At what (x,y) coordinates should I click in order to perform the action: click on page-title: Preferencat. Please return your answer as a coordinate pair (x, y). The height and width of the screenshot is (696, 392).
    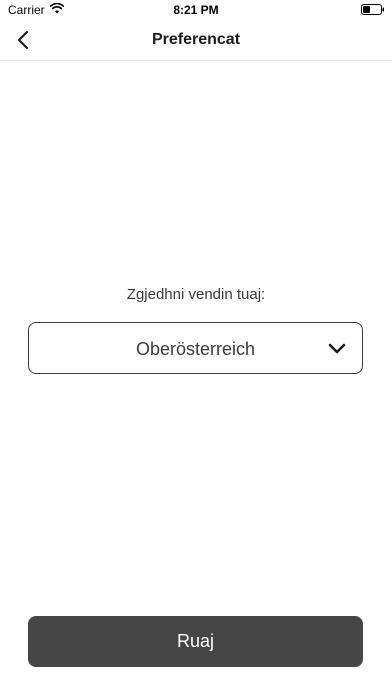
    Looking at the image, I should click on (196, 39).